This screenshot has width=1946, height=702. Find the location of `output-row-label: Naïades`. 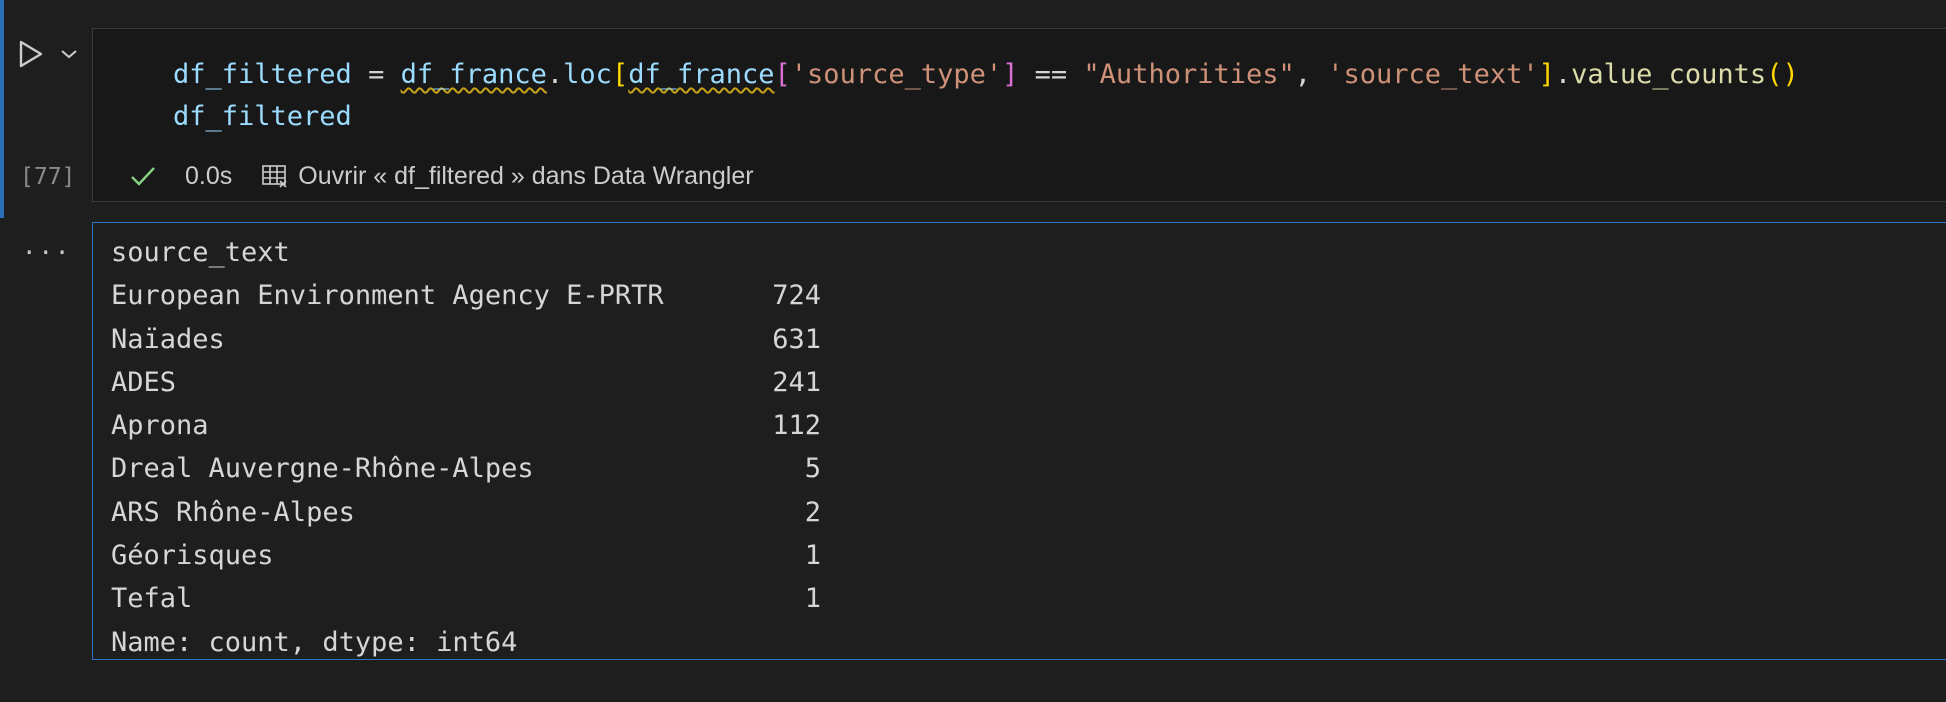

output-row-label: Naïades is located at coordinates (168, 339).